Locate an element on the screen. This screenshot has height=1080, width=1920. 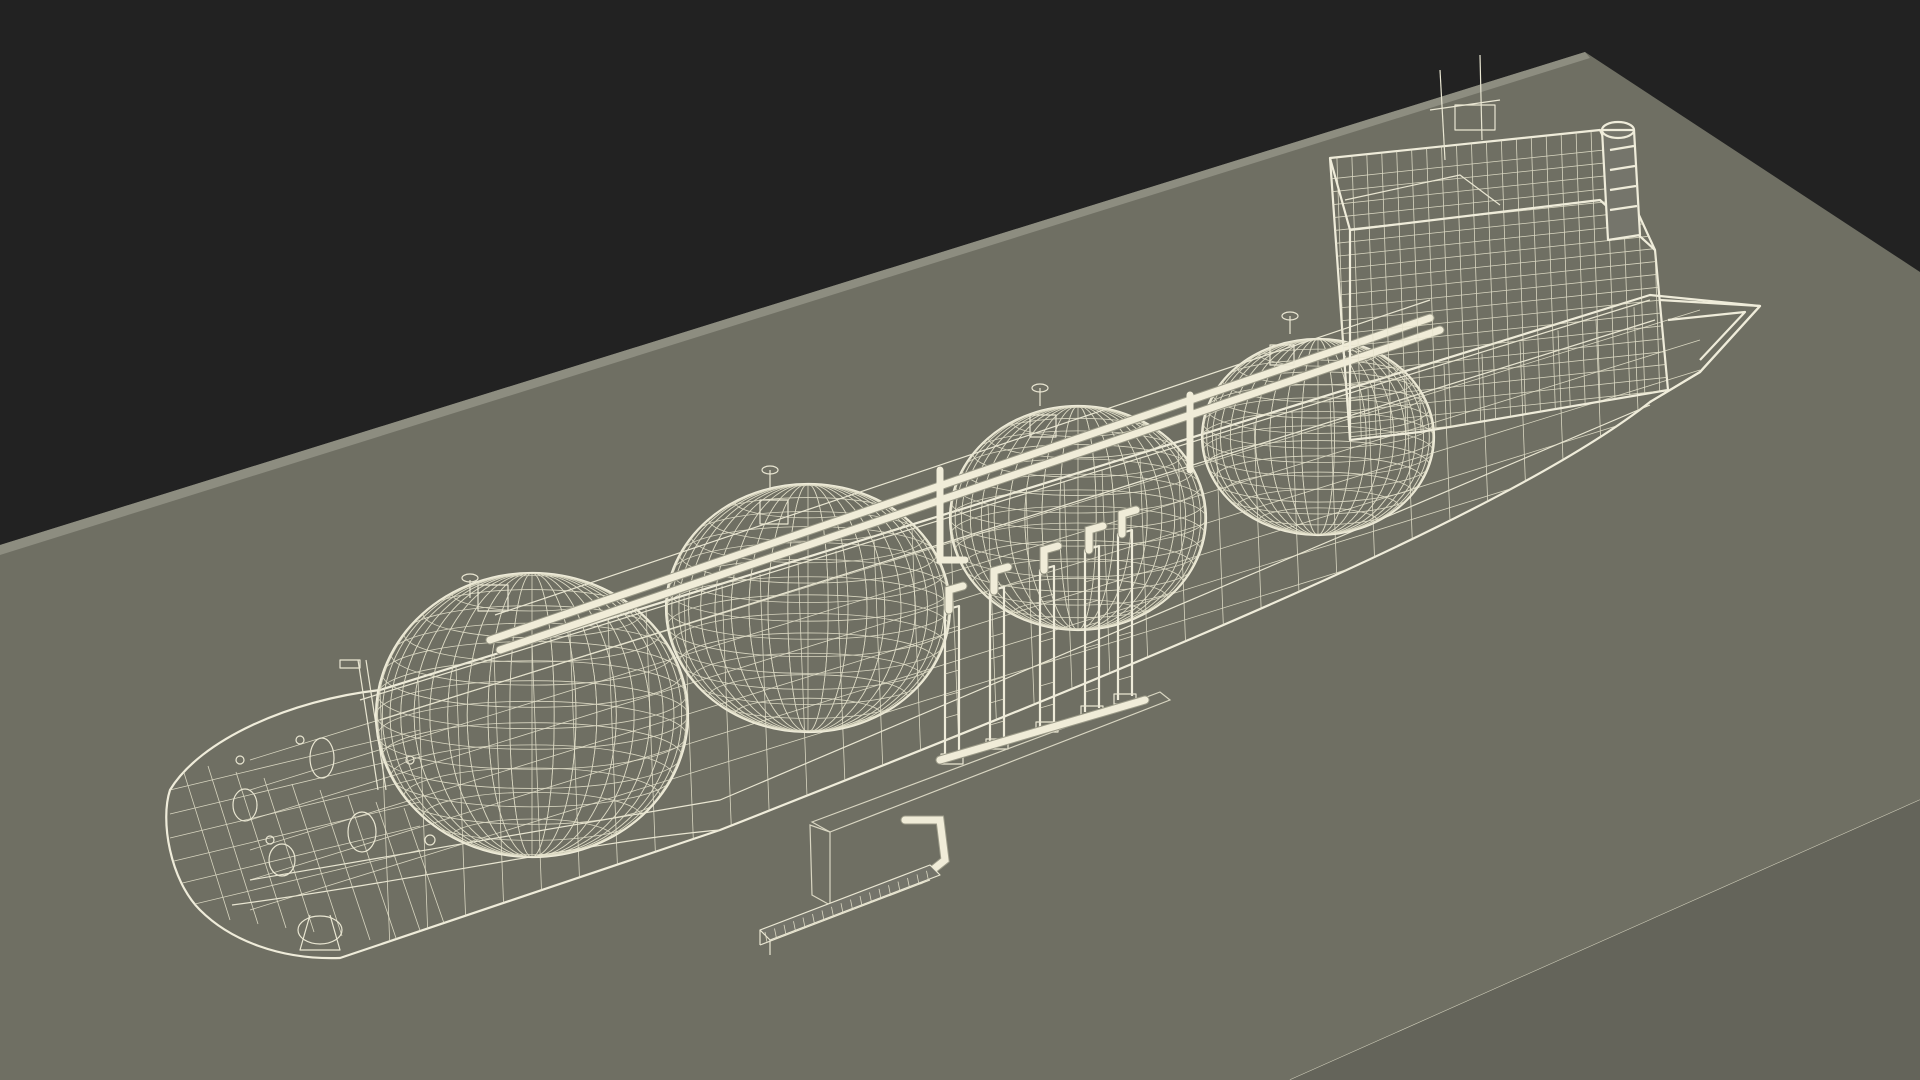
exhaust-funnel is located at coordinates (1621, 181).